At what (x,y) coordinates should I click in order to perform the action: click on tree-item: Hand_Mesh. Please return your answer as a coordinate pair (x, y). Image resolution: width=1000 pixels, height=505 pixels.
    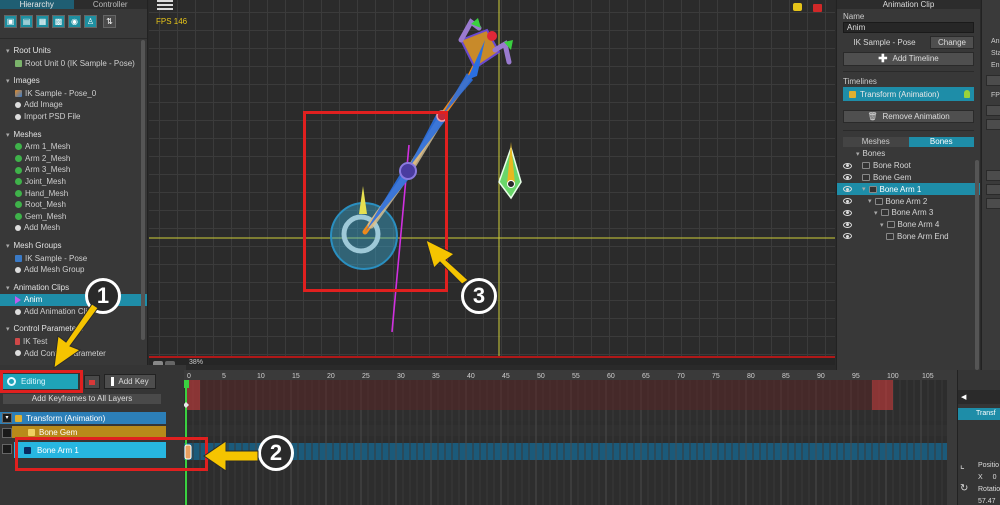
    Looking at the image, I should click on (76, 194).